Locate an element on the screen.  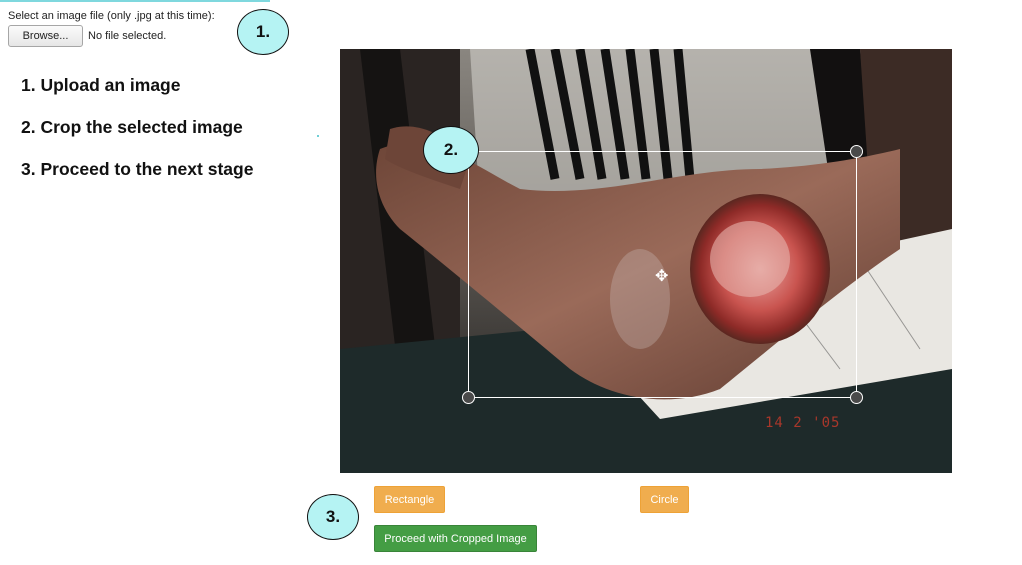
crop-handle-bottom-left is located at coordinates (468, 397).